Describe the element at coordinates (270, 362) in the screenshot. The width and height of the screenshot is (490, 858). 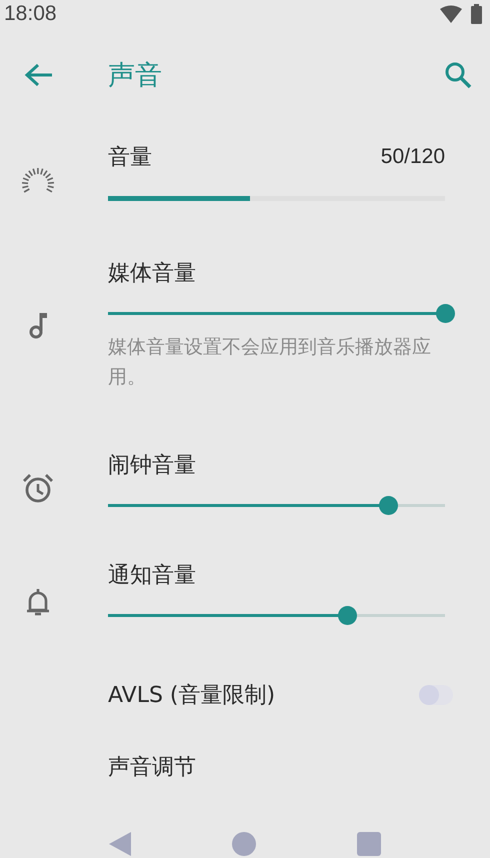
I see `setting-description: 媒体音量设置不会应用到音乐播放器应用。` at that location.